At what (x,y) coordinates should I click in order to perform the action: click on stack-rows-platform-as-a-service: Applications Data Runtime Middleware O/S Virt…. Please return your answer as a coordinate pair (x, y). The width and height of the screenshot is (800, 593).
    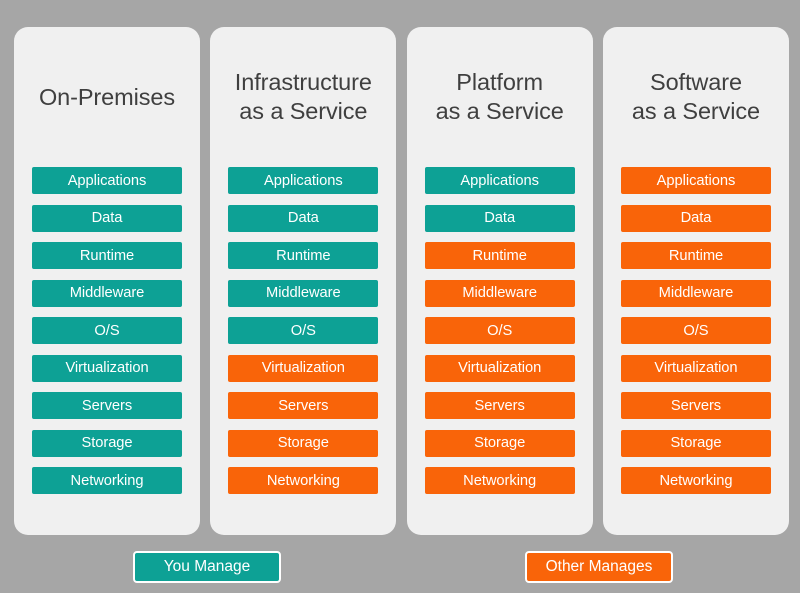
    Looking at the image, I should click on (500, 330).